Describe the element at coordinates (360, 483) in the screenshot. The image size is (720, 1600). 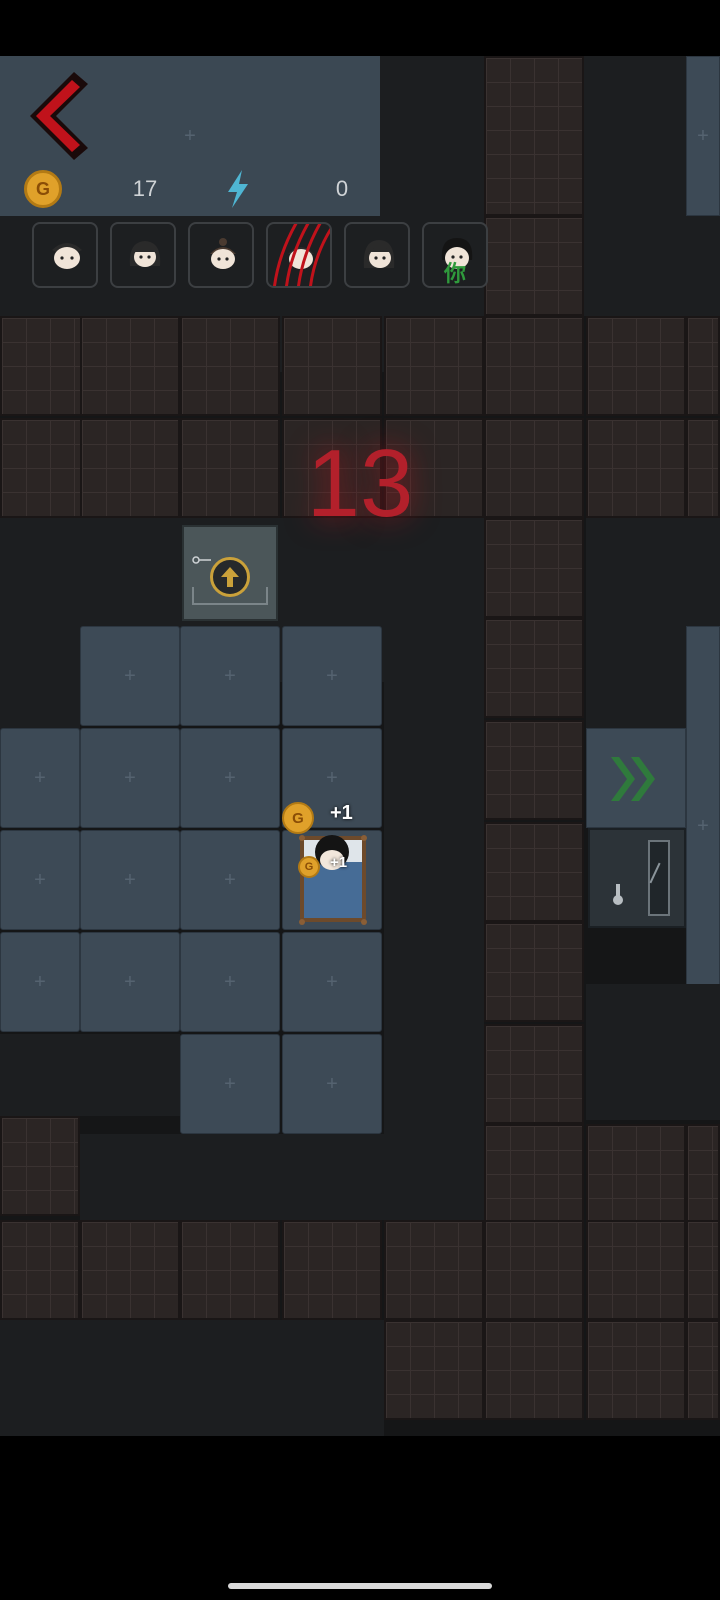
I see `countdown-timer: 13` at that location.